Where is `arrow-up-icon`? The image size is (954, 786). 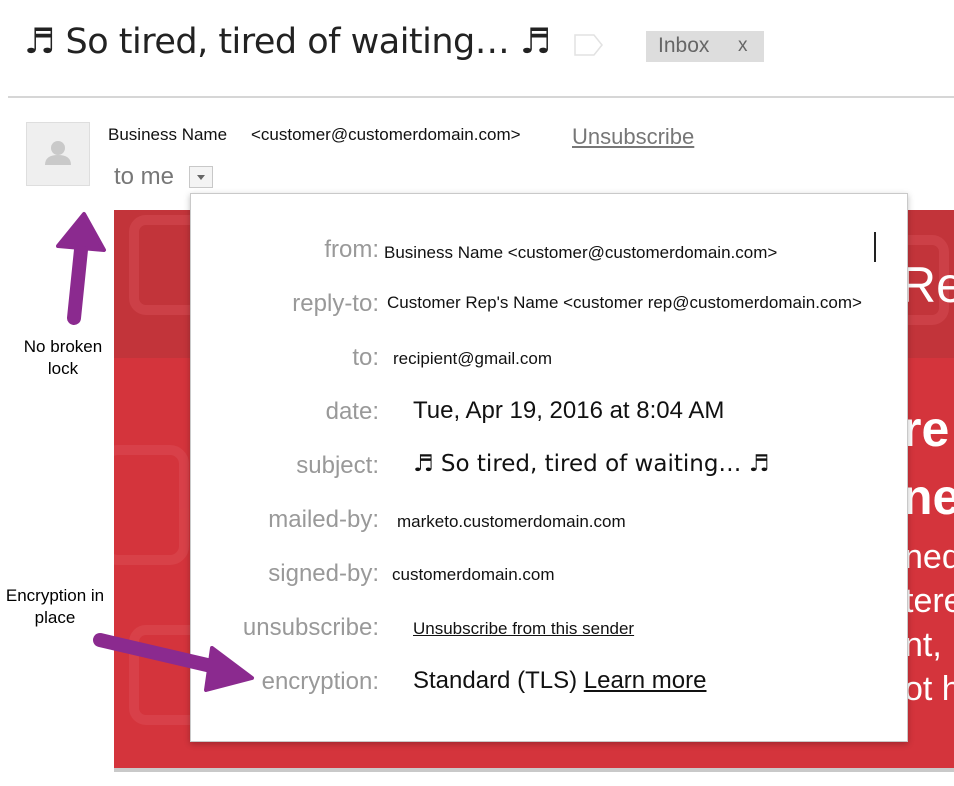 arrow-up-icon is located at coordinates (81, 268).